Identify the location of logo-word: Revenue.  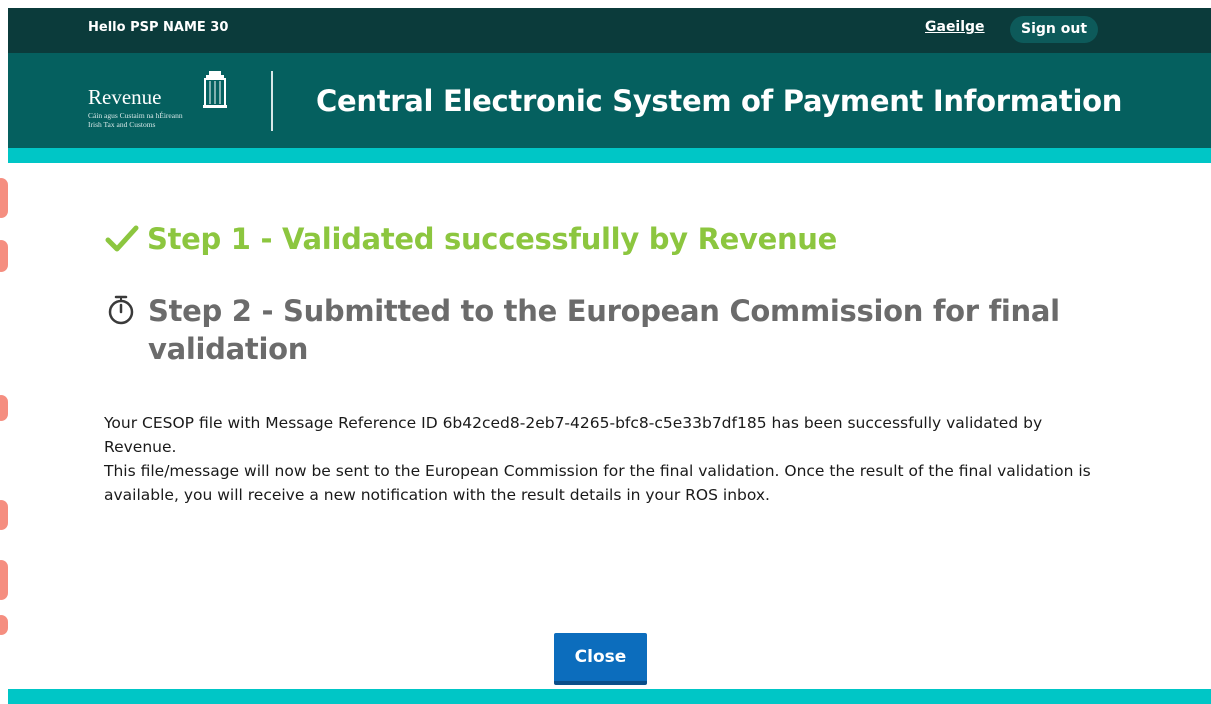
(125, 97).